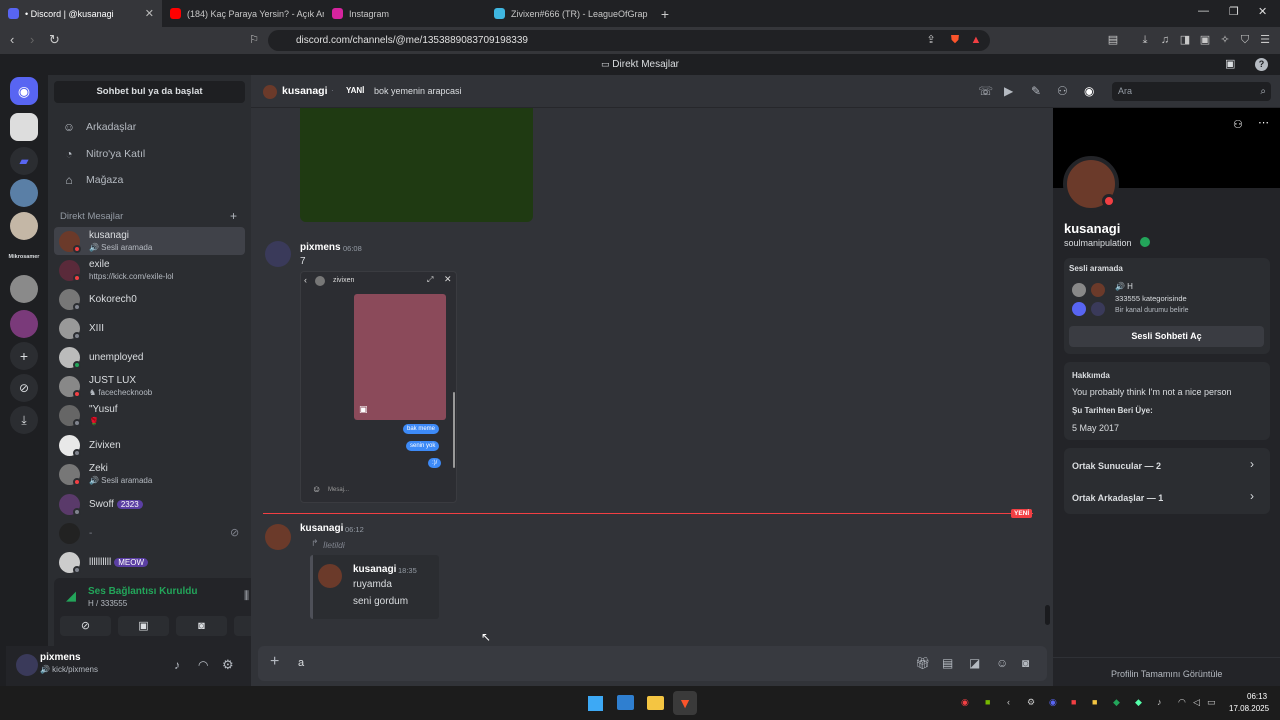 This screenshot has width=1280, height=720. Describe the element at coordinates (149, 154) in the screenshot. I see `nav-nitro: ◔ Nitro'ya Katıl` at that location.